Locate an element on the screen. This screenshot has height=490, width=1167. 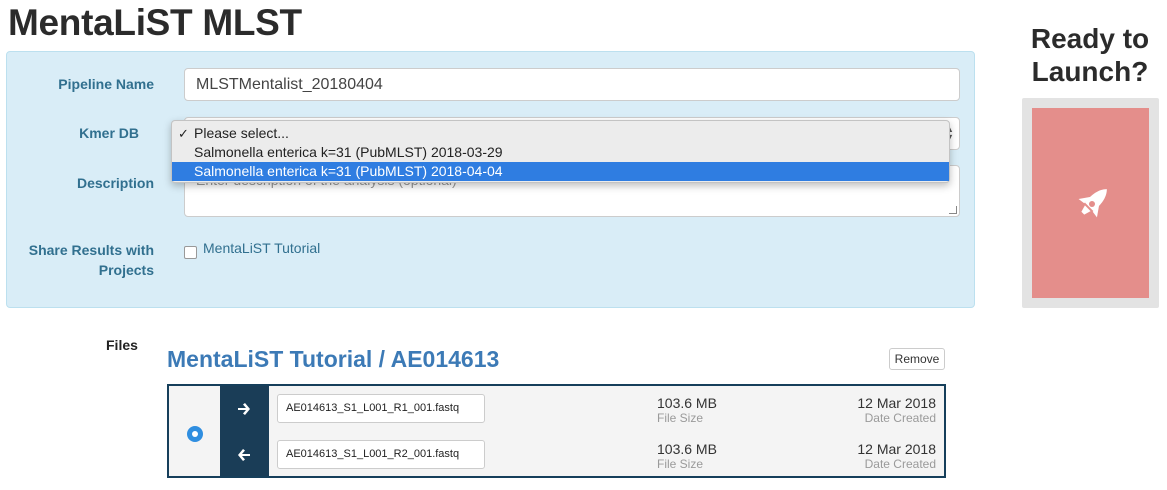
radio-selected-icon is located at coordinates (195, 434).